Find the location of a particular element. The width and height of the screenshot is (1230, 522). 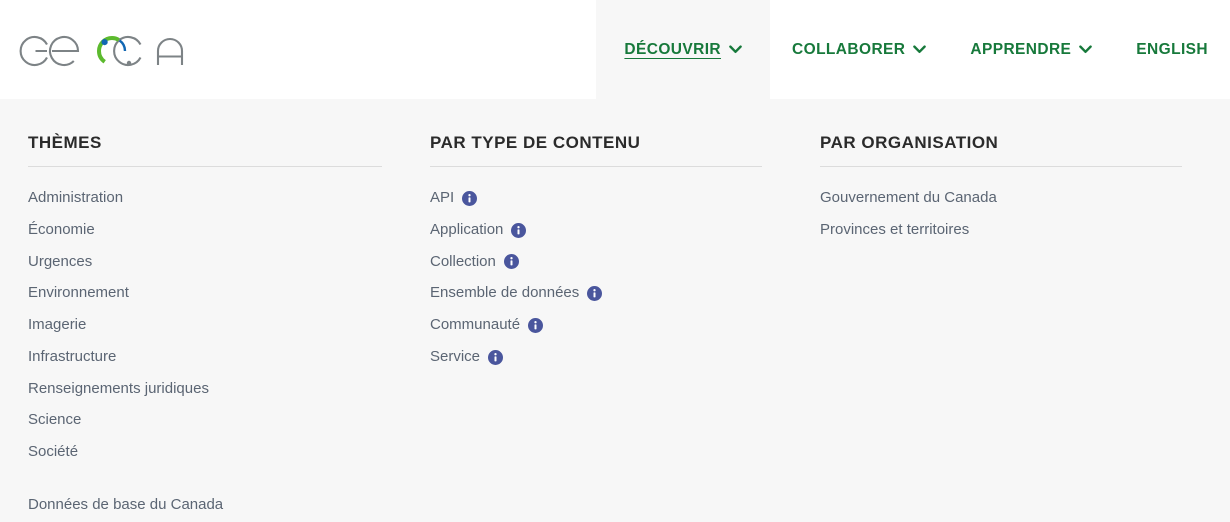

menu-item-application: Application is located at coordinates (478, 231).